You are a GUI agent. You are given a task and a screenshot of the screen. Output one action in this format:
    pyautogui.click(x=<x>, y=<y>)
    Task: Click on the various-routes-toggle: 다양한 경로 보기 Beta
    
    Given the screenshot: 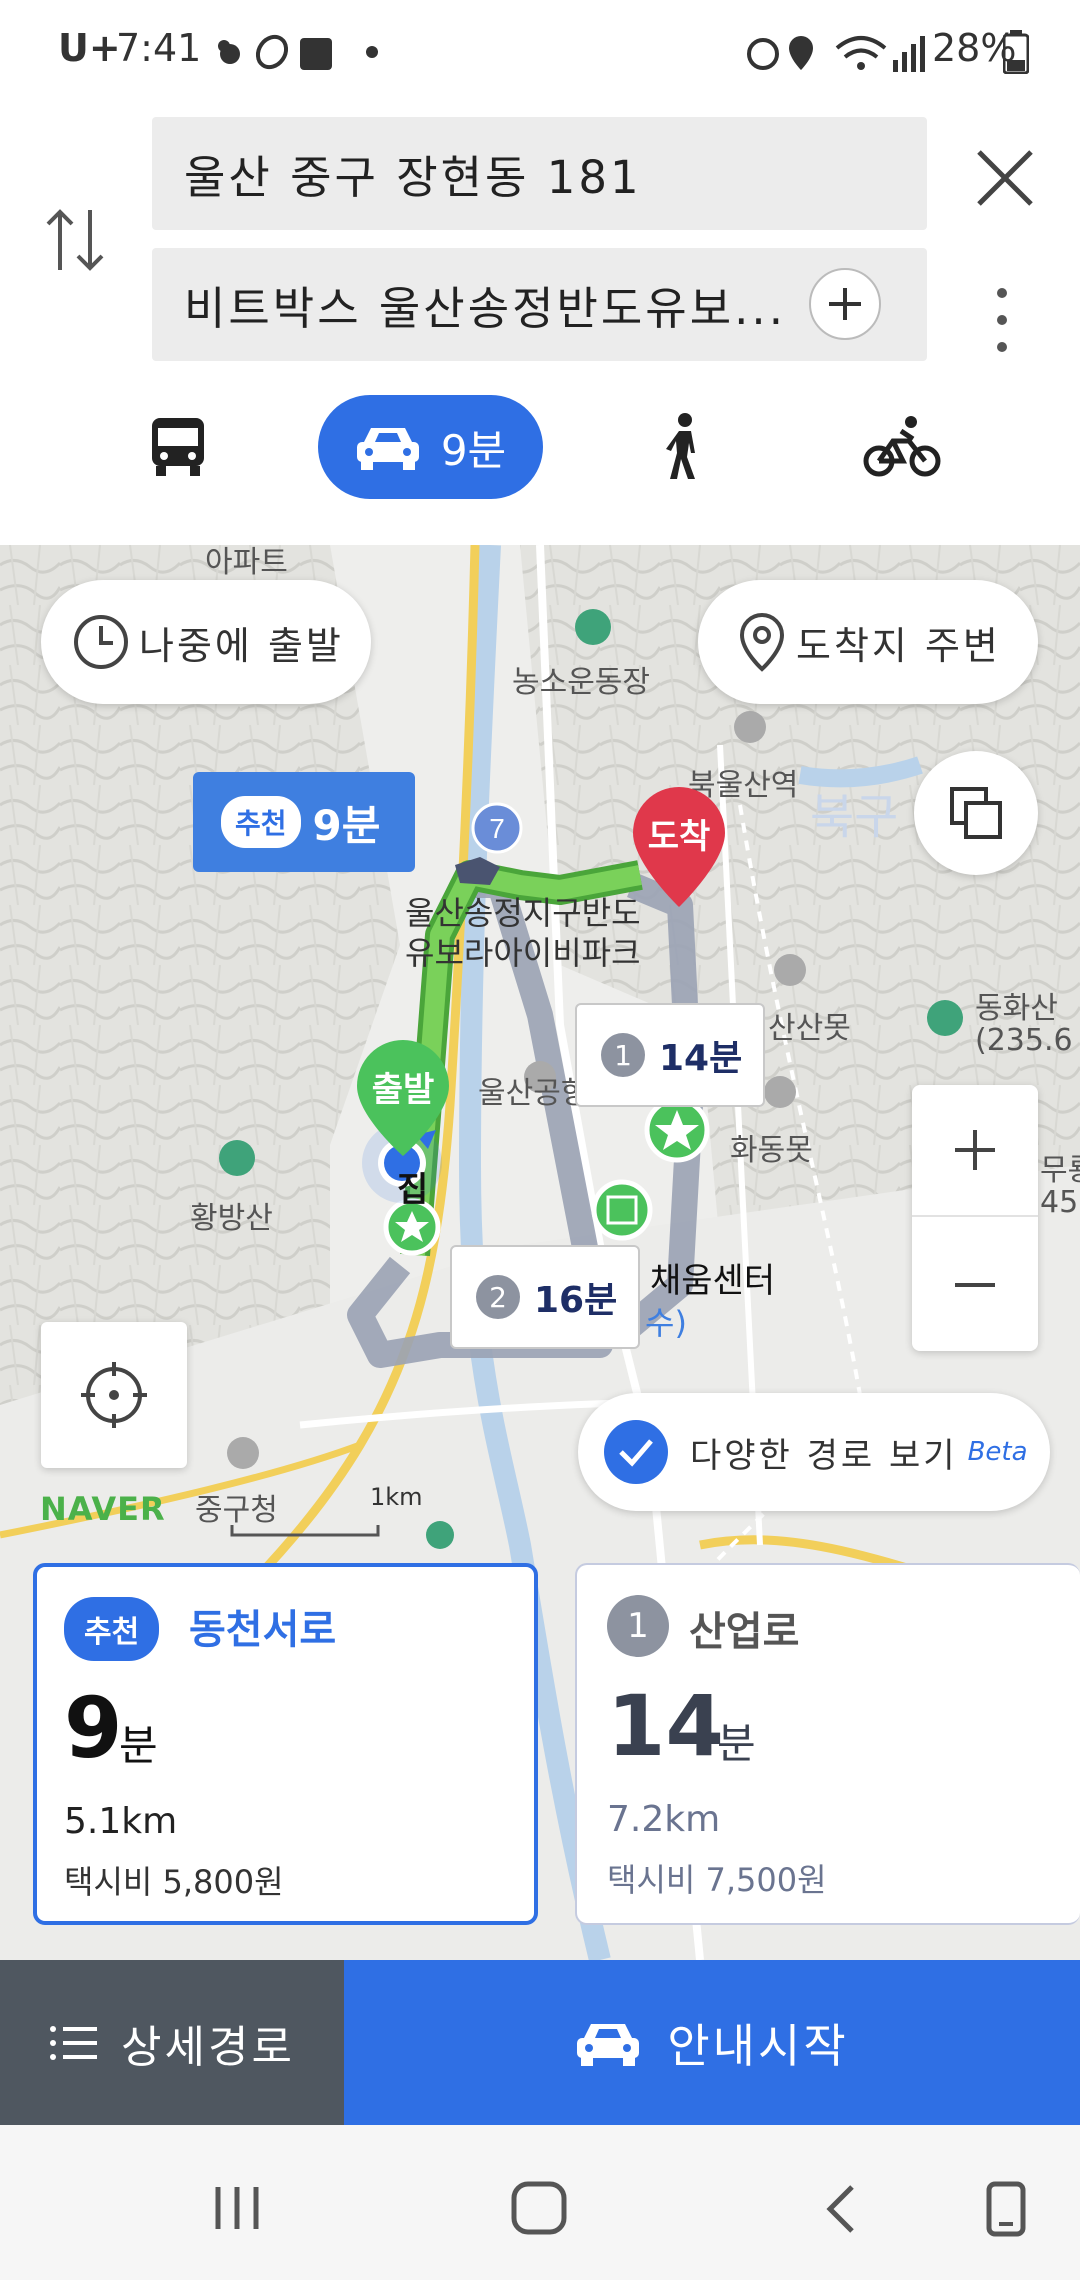 What is the action you would take?
    pyautogui.click(x=814, y=1452)
    